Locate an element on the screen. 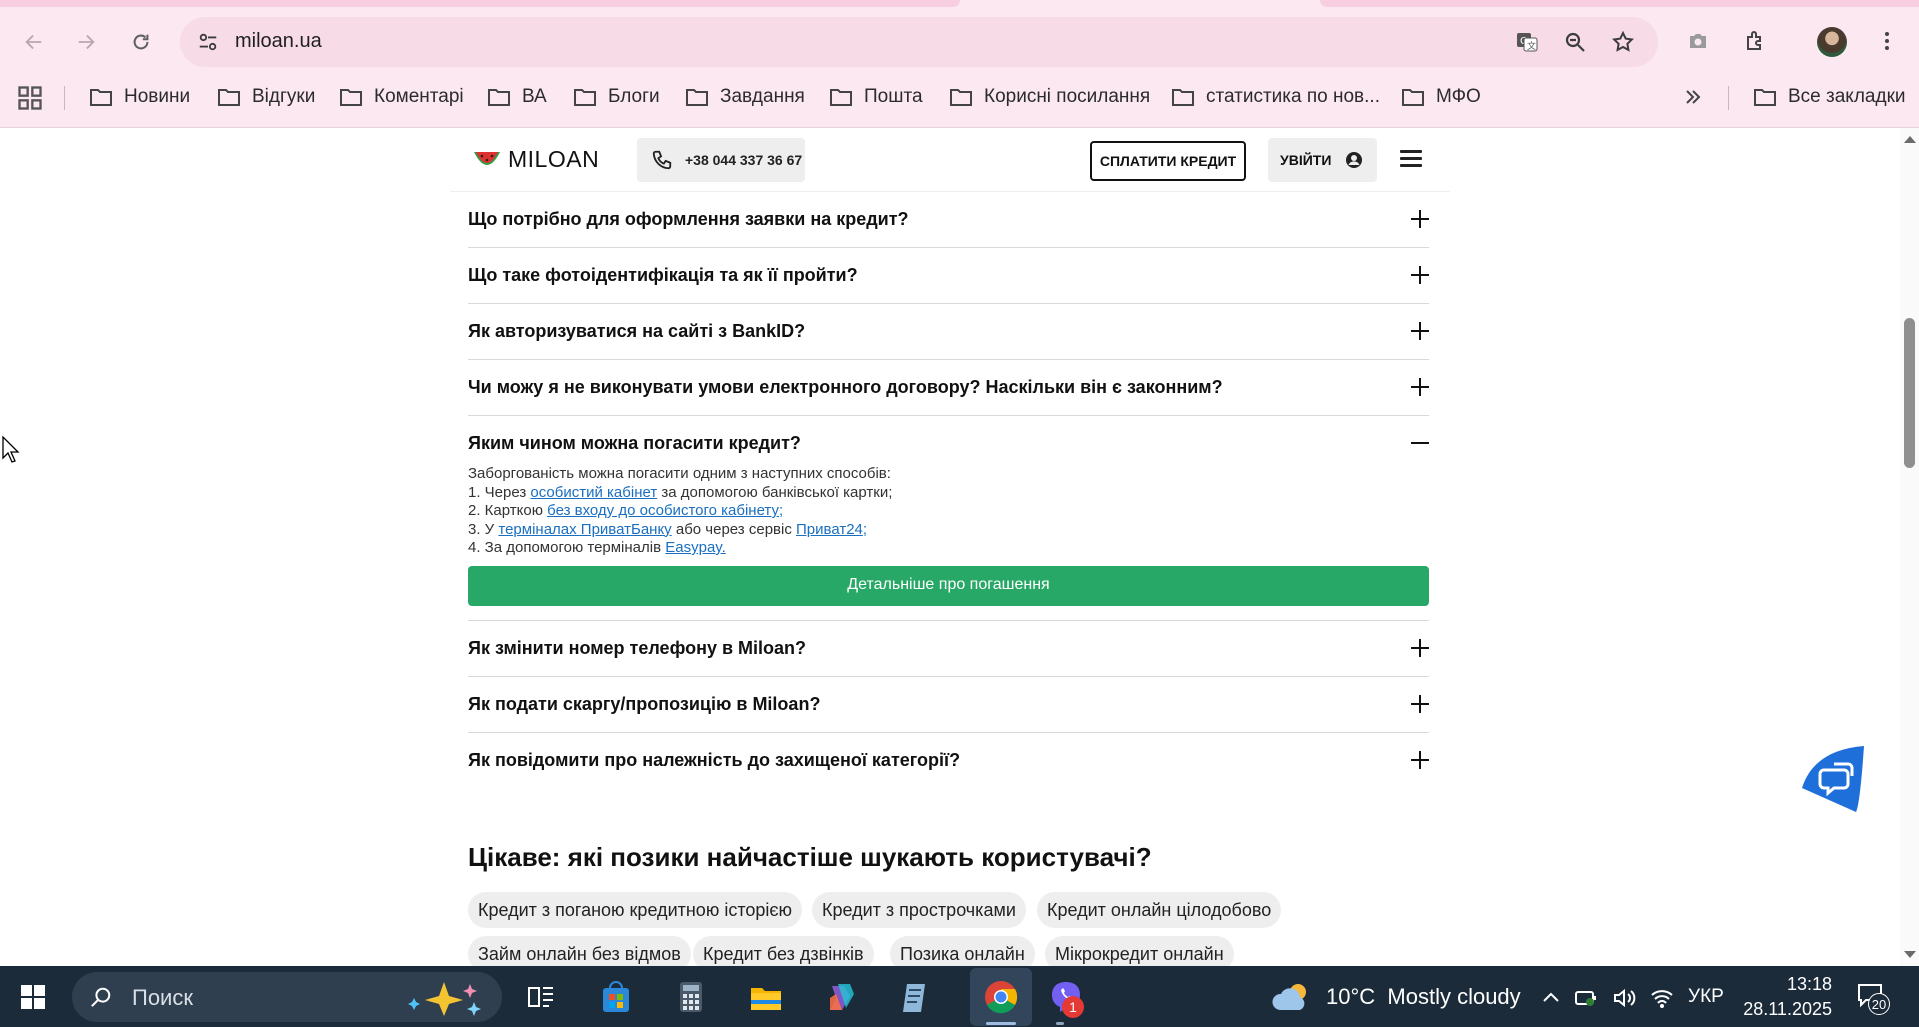 The height and width of the screenshot is (1027, 1919). bookmark-folder: Пошта is located at coordinates (876, 97).